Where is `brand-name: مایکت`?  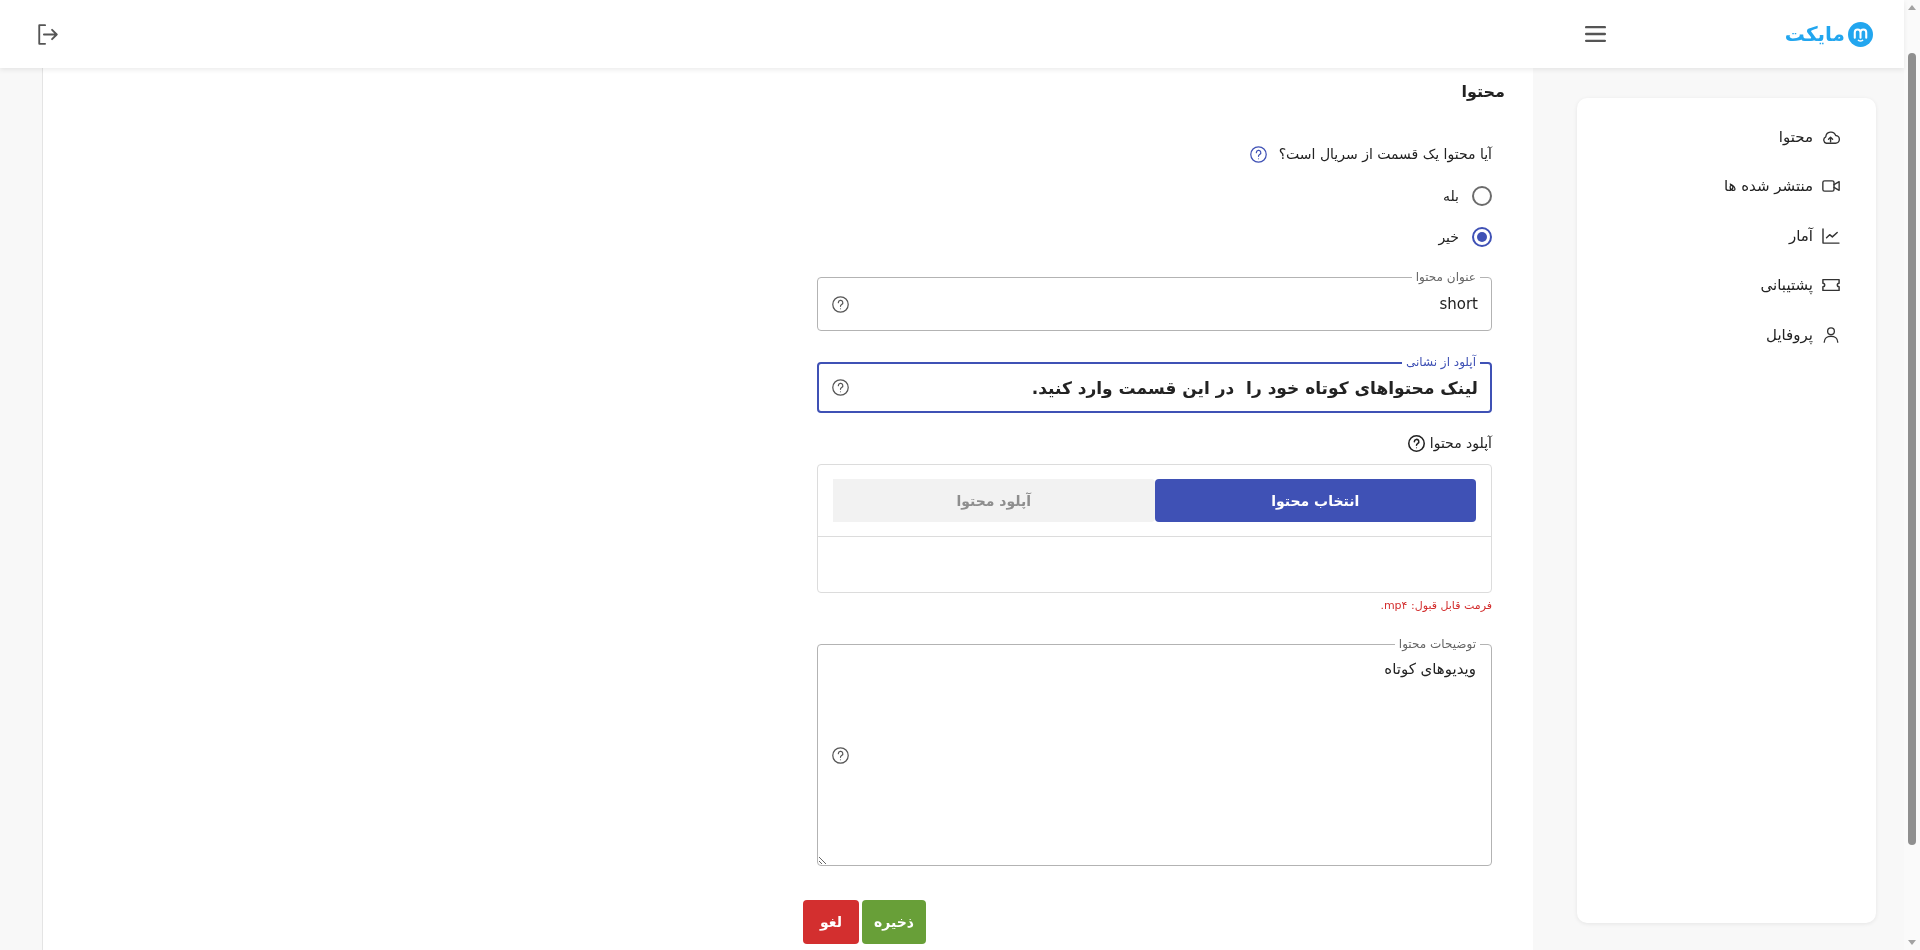 brand-name: مایکت is located at coordinates (1814, 34).